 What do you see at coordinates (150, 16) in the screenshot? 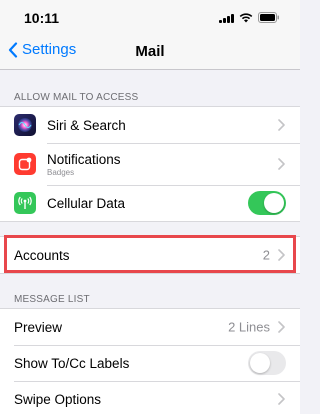
I see `status-bar: 10:11` at bounding box center [150, 16].